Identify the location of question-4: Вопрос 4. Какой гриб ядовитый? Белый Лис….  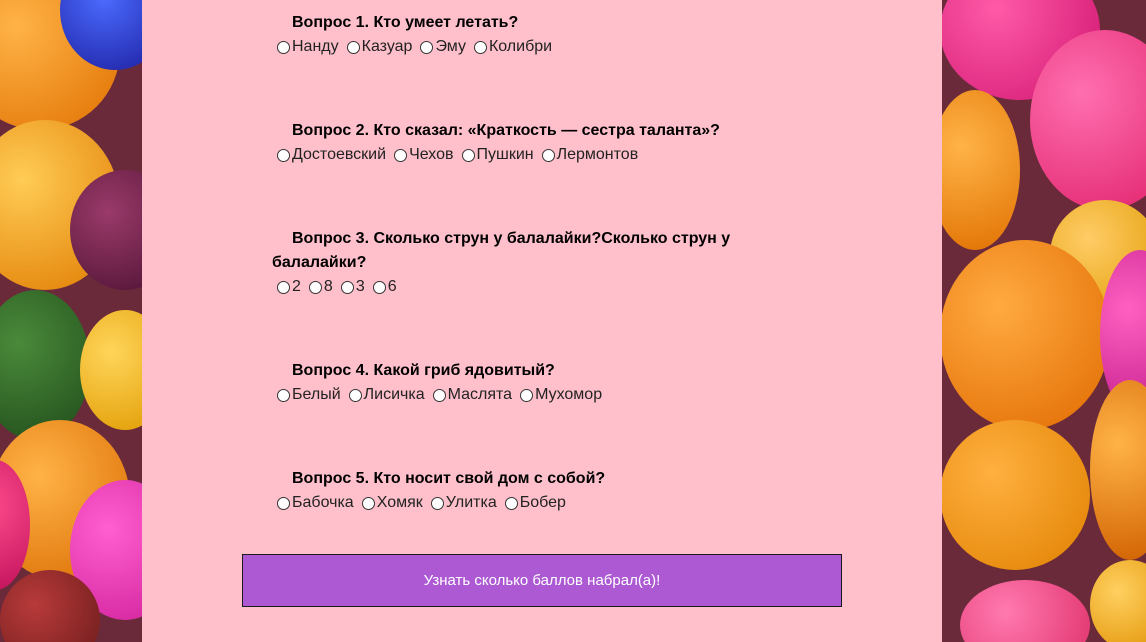
(507, 383).